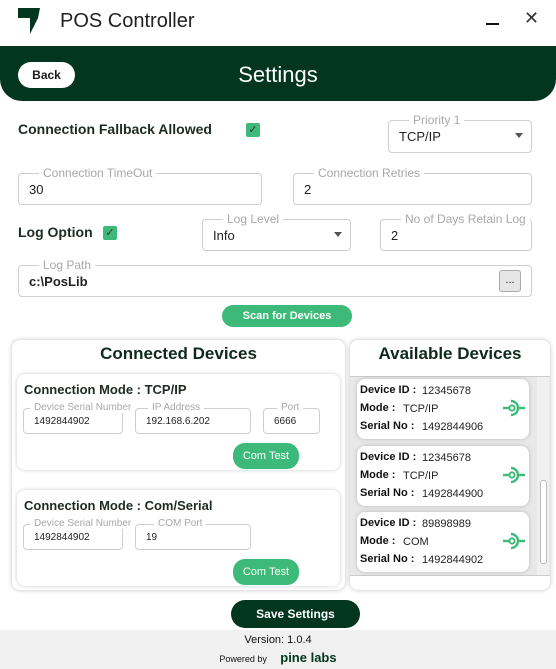  Describe the element at coordinates (118, 505) in the screenshot. I see `connection-mode-label: Connection Mode : Com/Serial` at that location.